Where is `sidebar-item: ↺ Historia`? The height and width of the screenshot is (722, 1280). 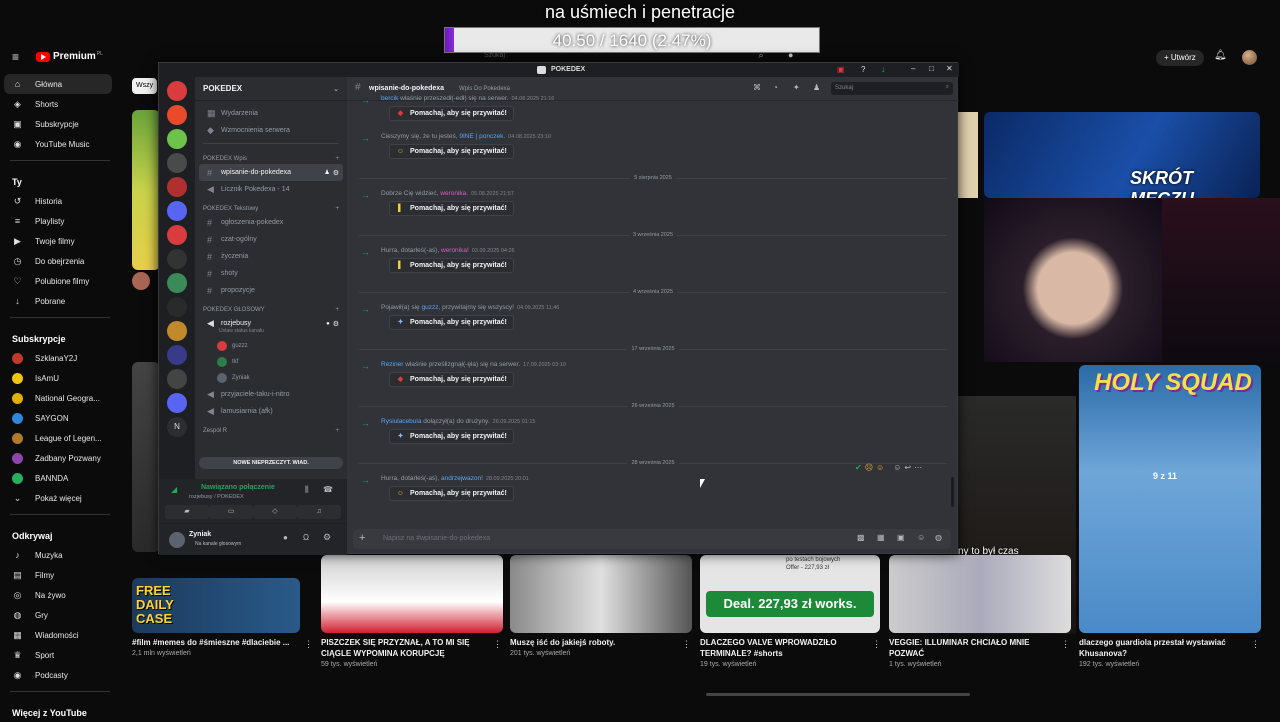 sidebar-item: ↺ Historia is located at coordinates (60, 201).